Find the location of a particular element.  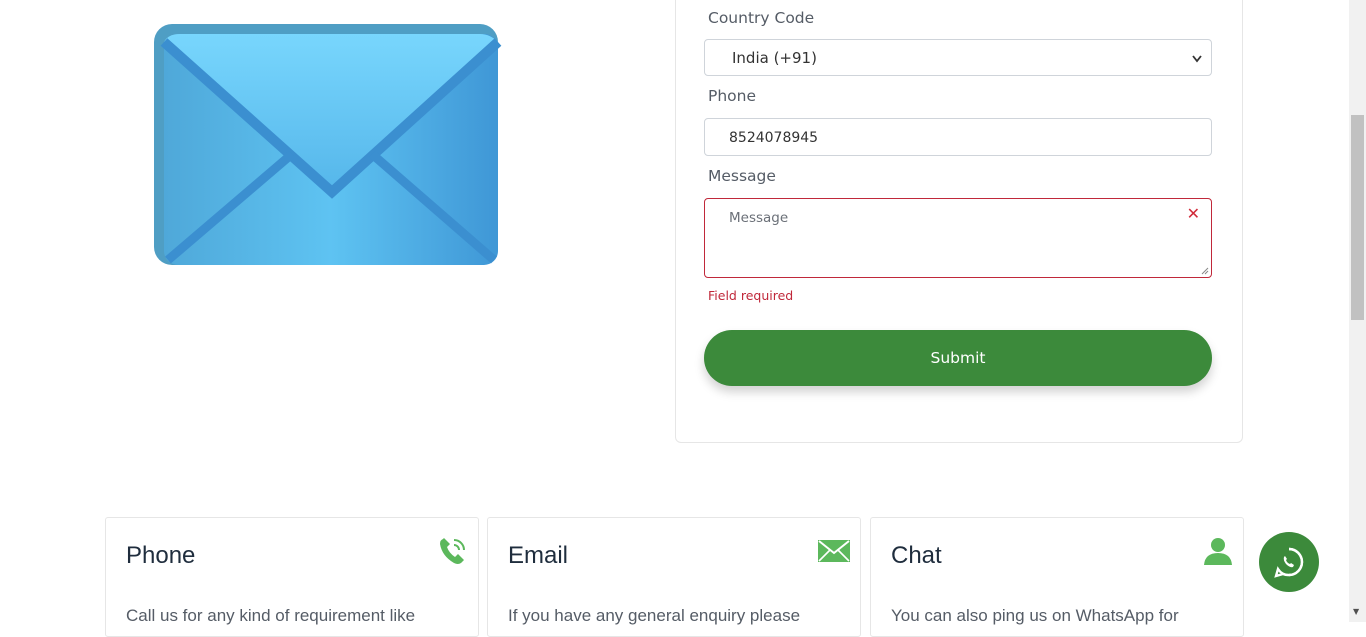

country-code-label: Country Code is located at coordinates (761, 18).